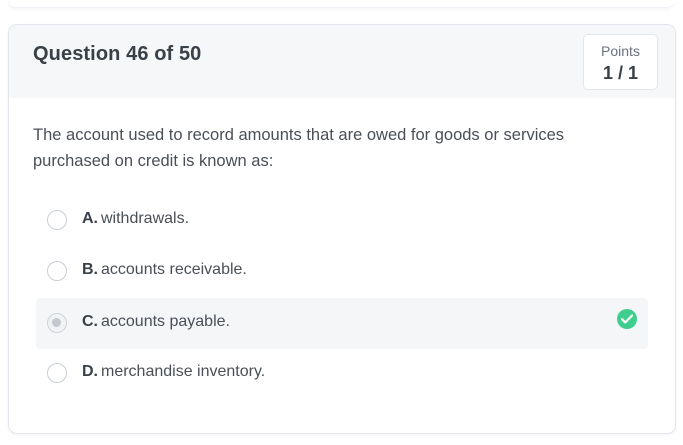 The image size is (683, 445). I want to click on question-title: Question 46 of 50, so click(117, 54).